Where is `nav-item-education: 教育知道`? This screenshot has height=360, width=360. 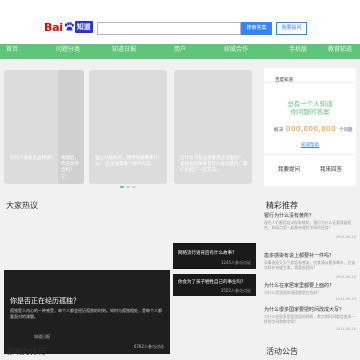
nav-item-education: 教育知道 is located at coordinates (340, 51).